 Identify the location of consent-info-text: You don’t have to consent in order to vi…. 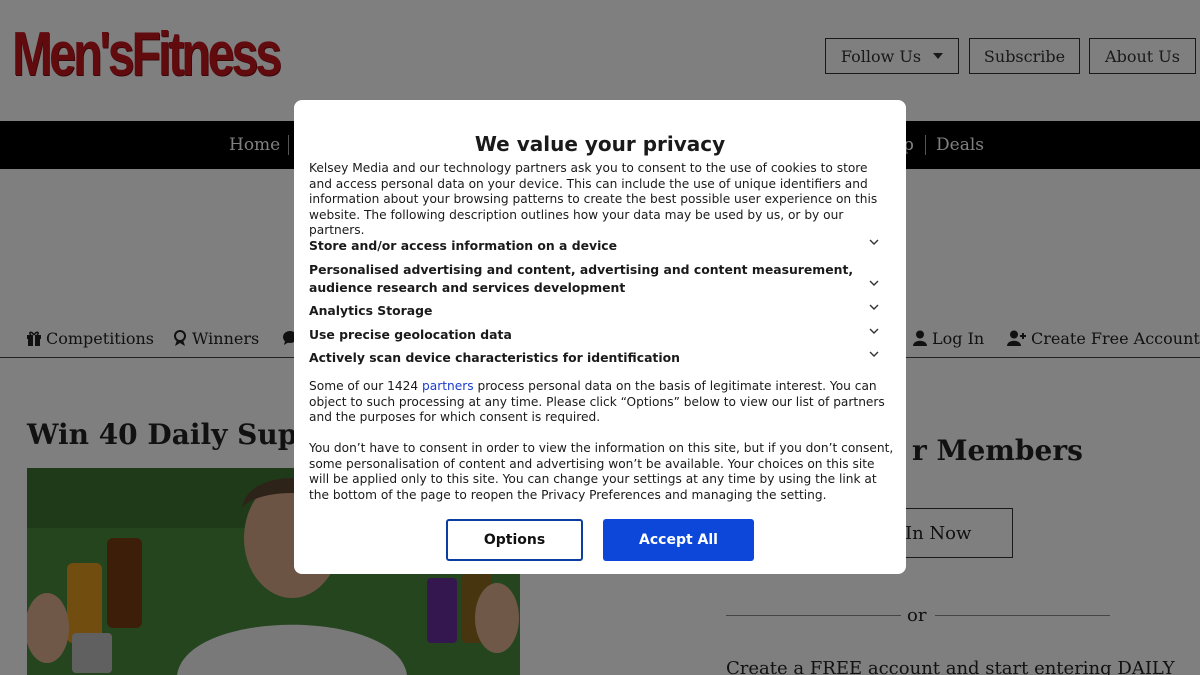
(601, 471).